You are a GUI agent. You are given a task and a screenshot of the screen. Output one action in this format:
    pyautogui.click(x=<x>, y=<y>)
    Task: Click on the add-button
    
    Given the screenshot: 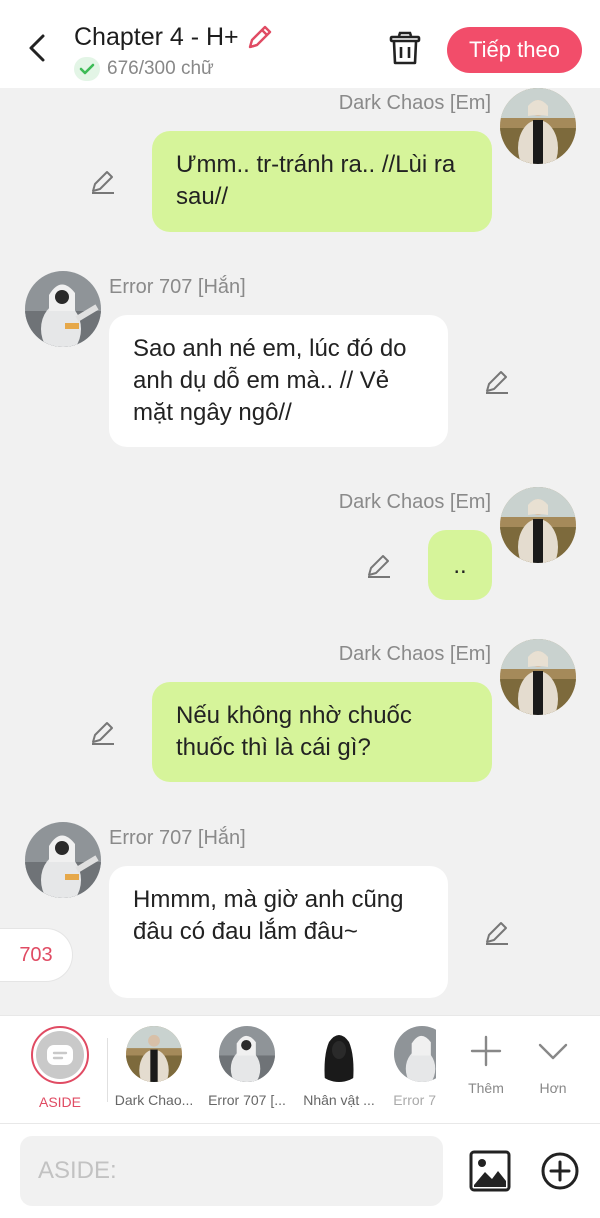 What is the action you would take?
    pyautogui.click(x=560, y=1171)
    